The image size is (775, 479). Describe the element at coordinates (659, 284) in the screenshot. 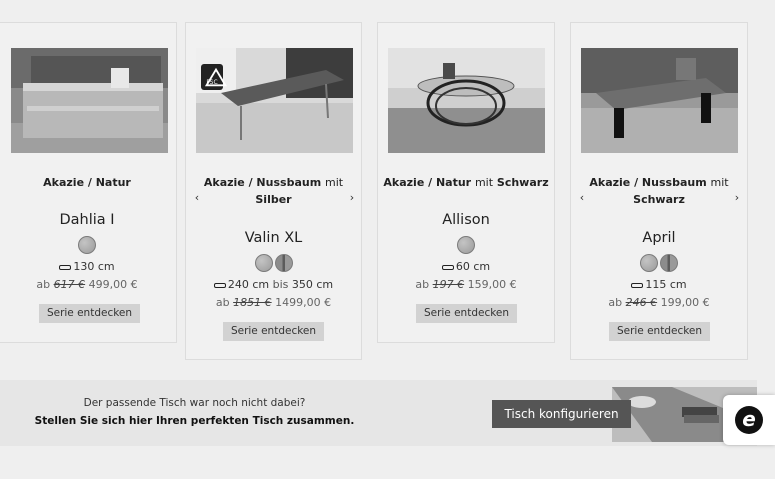

I see `length-info: 115 cm` at that location.